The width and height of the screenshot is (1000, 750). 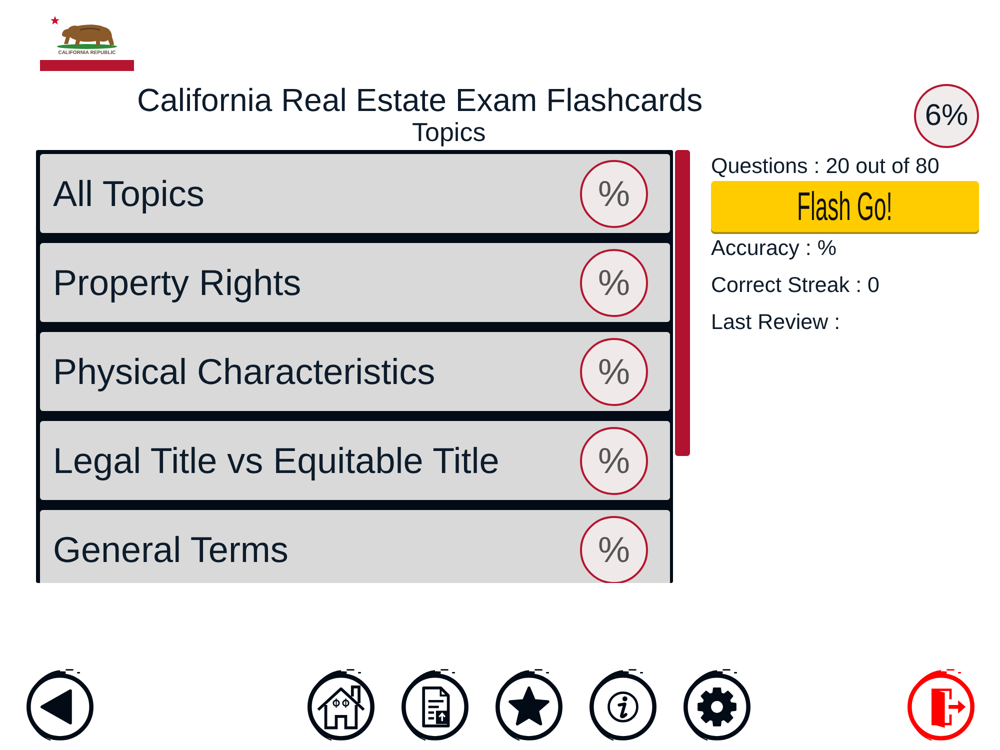 I want to click on streak-text: Correct Streak : 0, so click(x=795, y=285).